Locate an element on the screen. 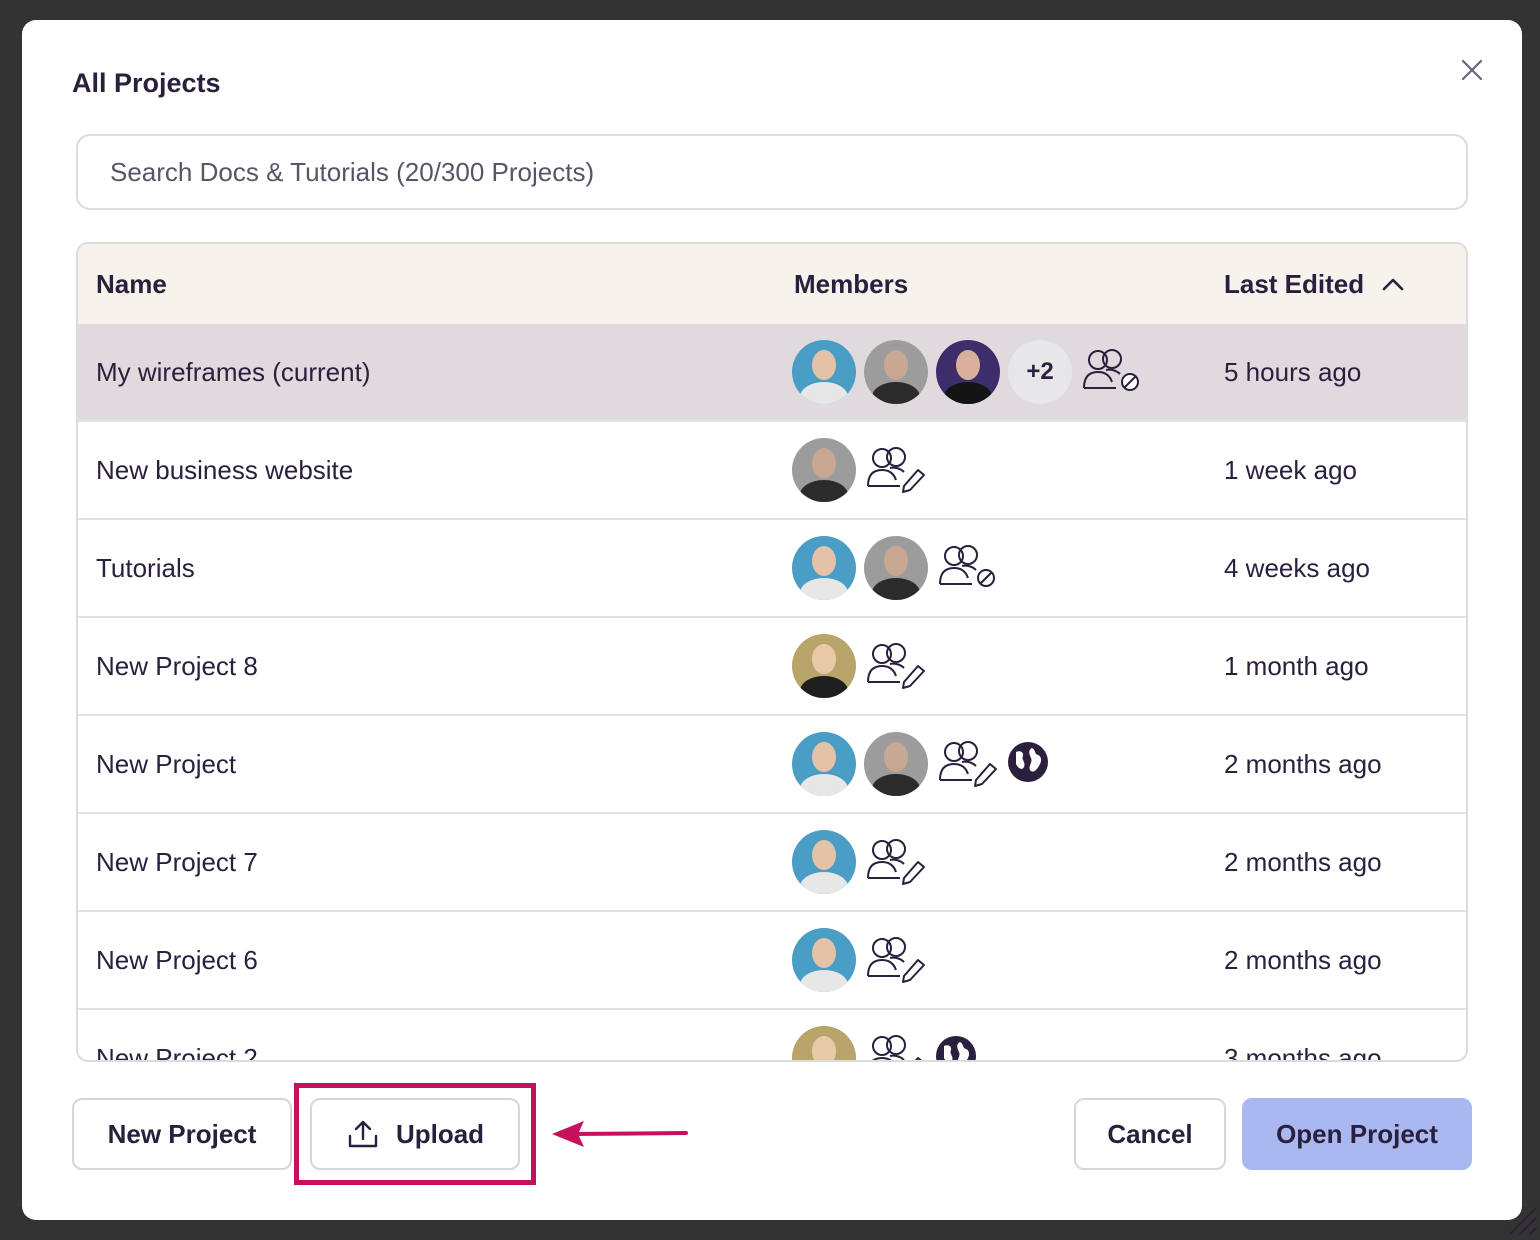 This screenshot has width=1540, height=1240. column-header-members: Members is located at coordinates (851, 284).